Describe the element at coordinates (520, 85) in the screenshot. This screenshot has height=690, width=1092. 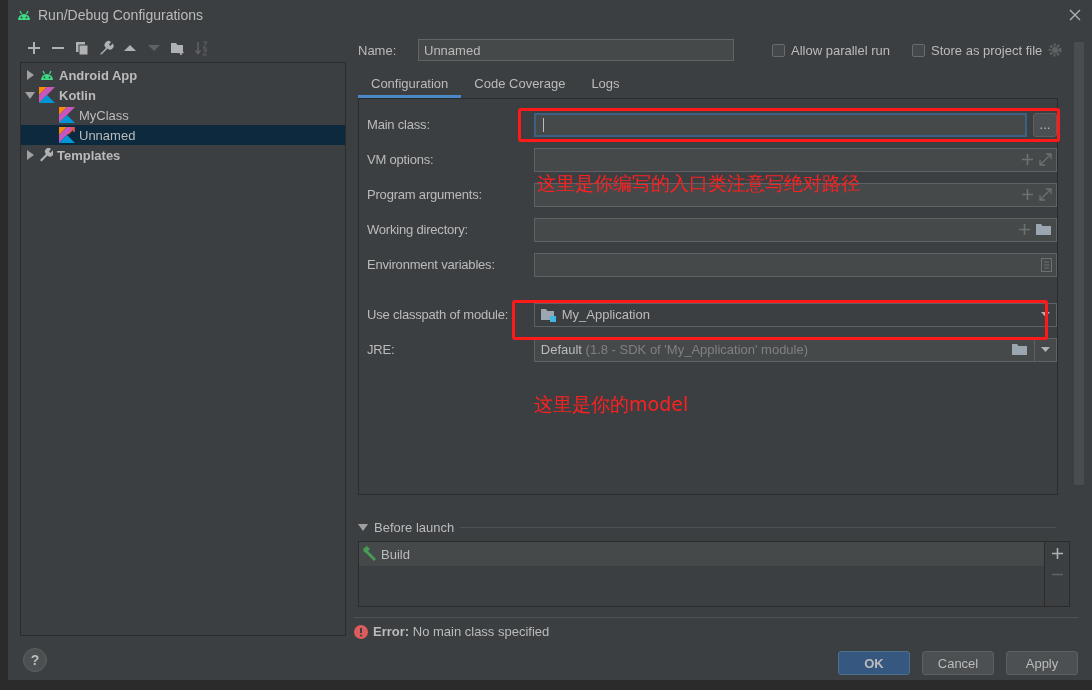
I see `tab: Code Coverage` at that location.